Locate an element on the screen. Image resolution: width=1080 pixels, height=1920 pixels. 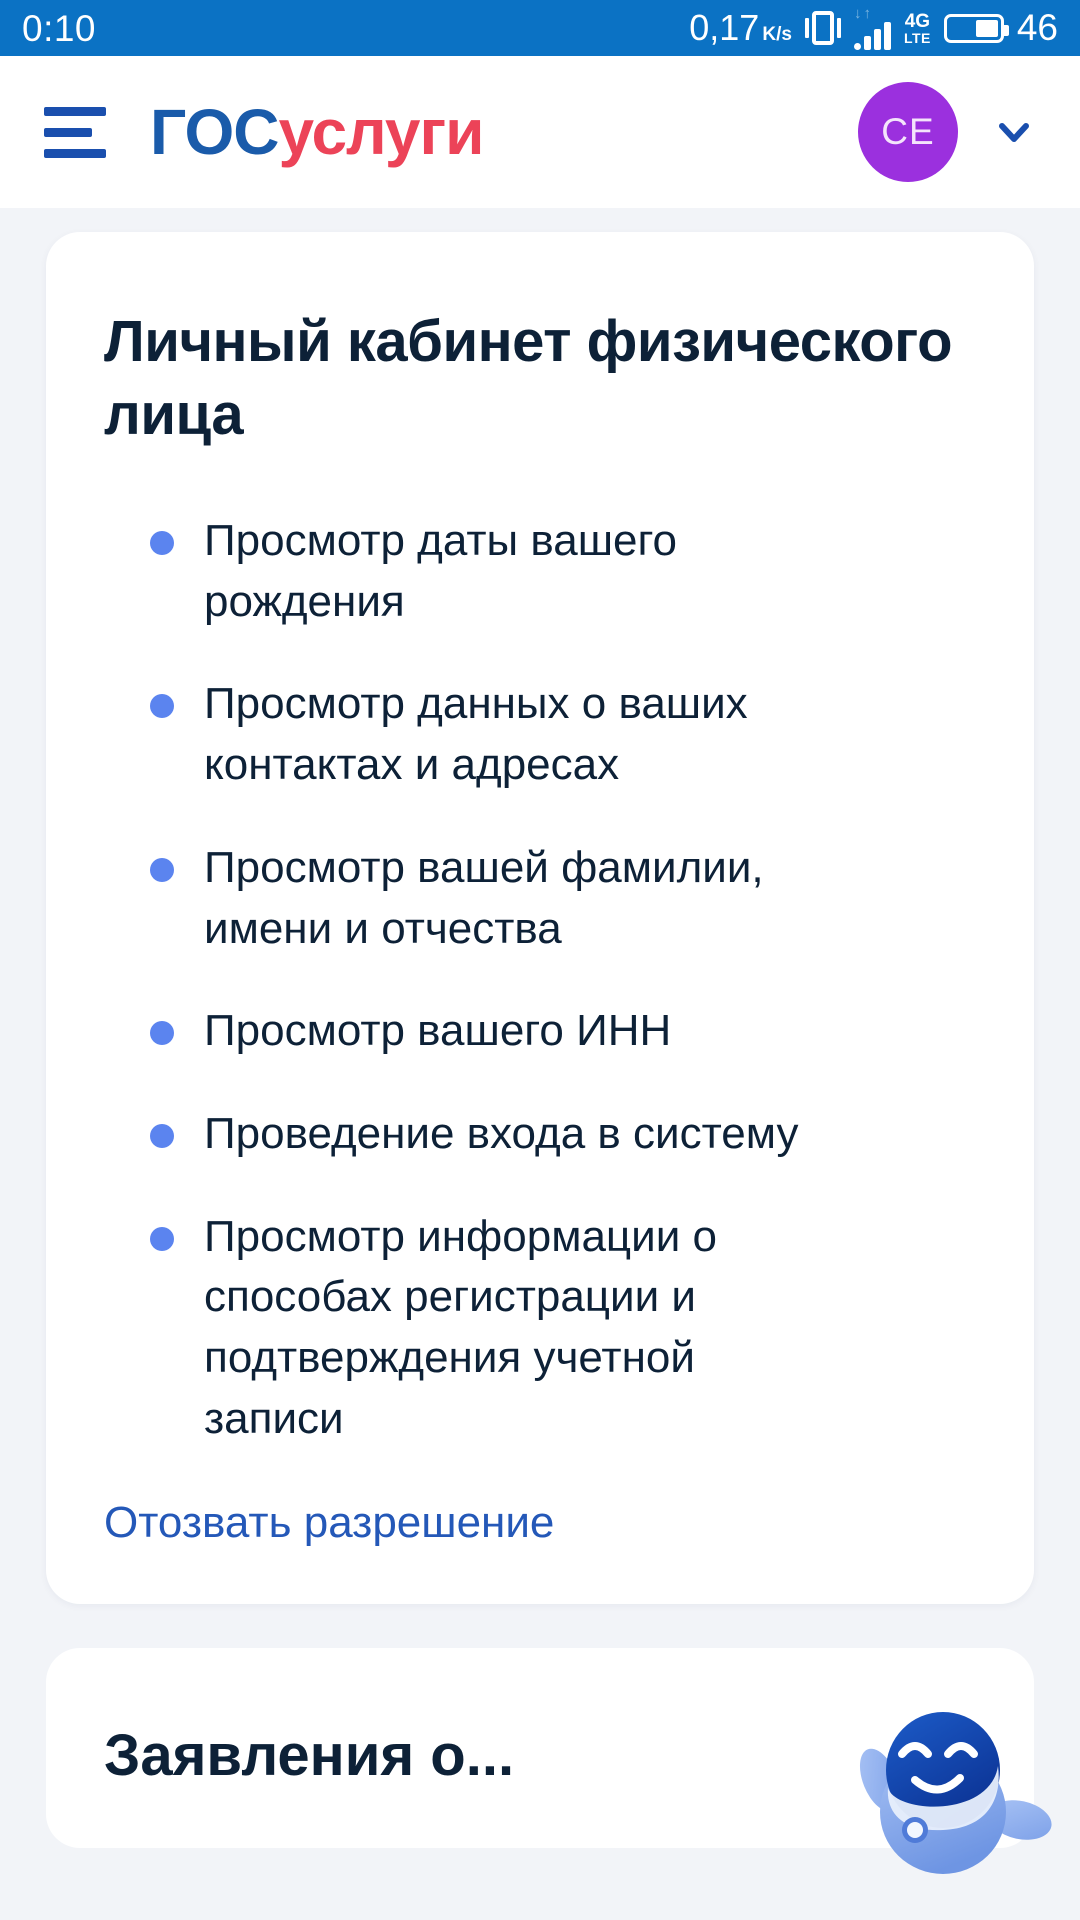
signal-indicator: ↓ ↑ is located at coordinates (872, 27).